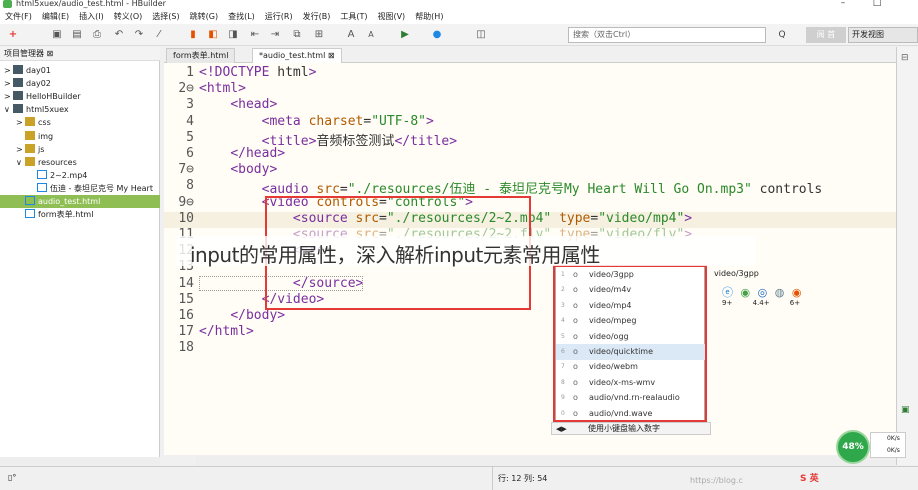 The image size is (918, 490). What do you see at coordinates (186, 202) in the screenshot?
I see `line-number: 9⊖` at bounding box center [186, 202].